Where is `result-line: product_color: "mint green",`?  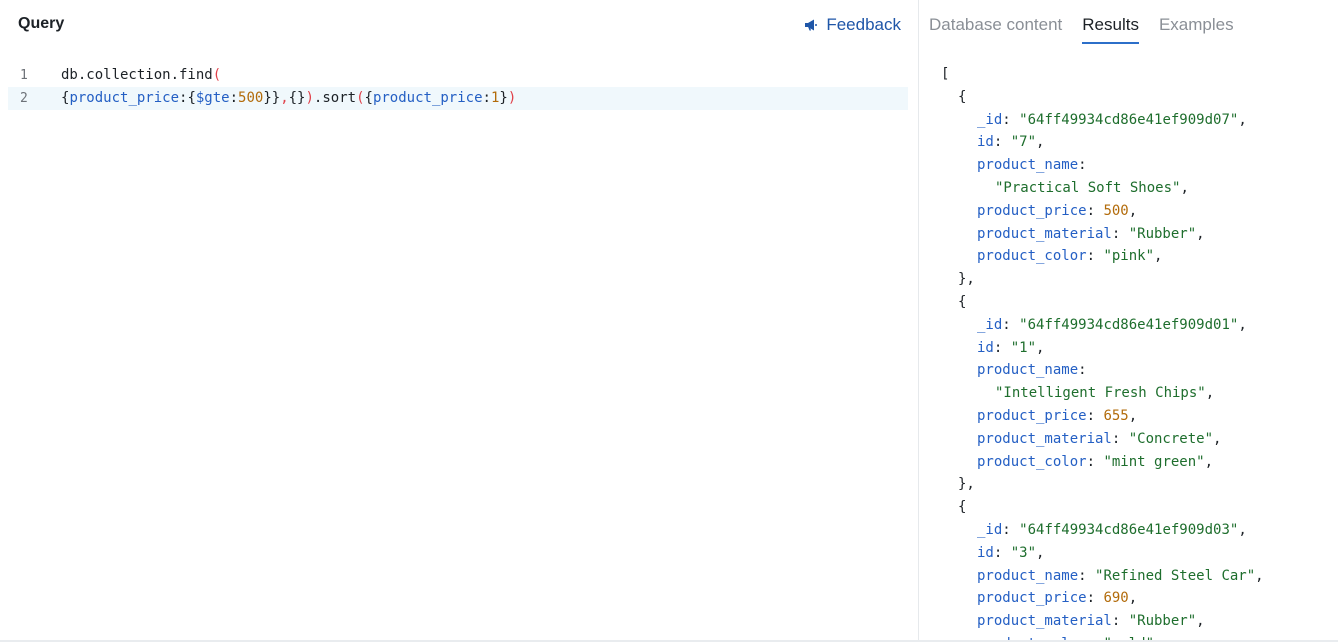 result-line: product_color: "mint green", is located at coordinates (1102, 462).